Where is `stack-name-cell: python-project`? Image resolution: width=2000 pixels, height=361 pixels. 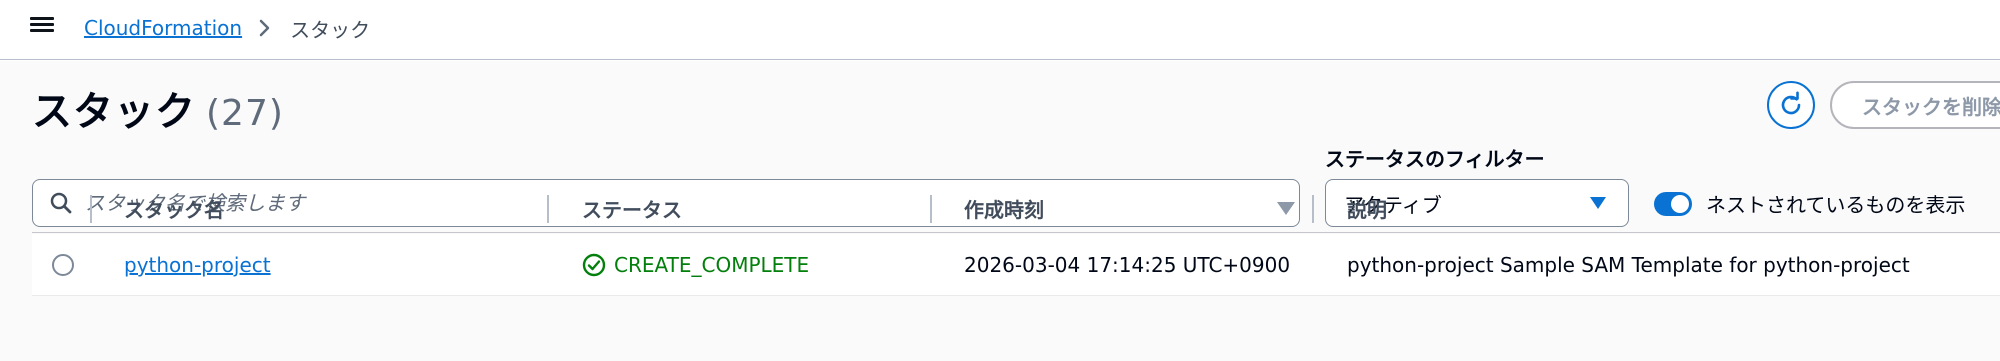 stack-name-cell: python-project is located at coordinates (197, 265).